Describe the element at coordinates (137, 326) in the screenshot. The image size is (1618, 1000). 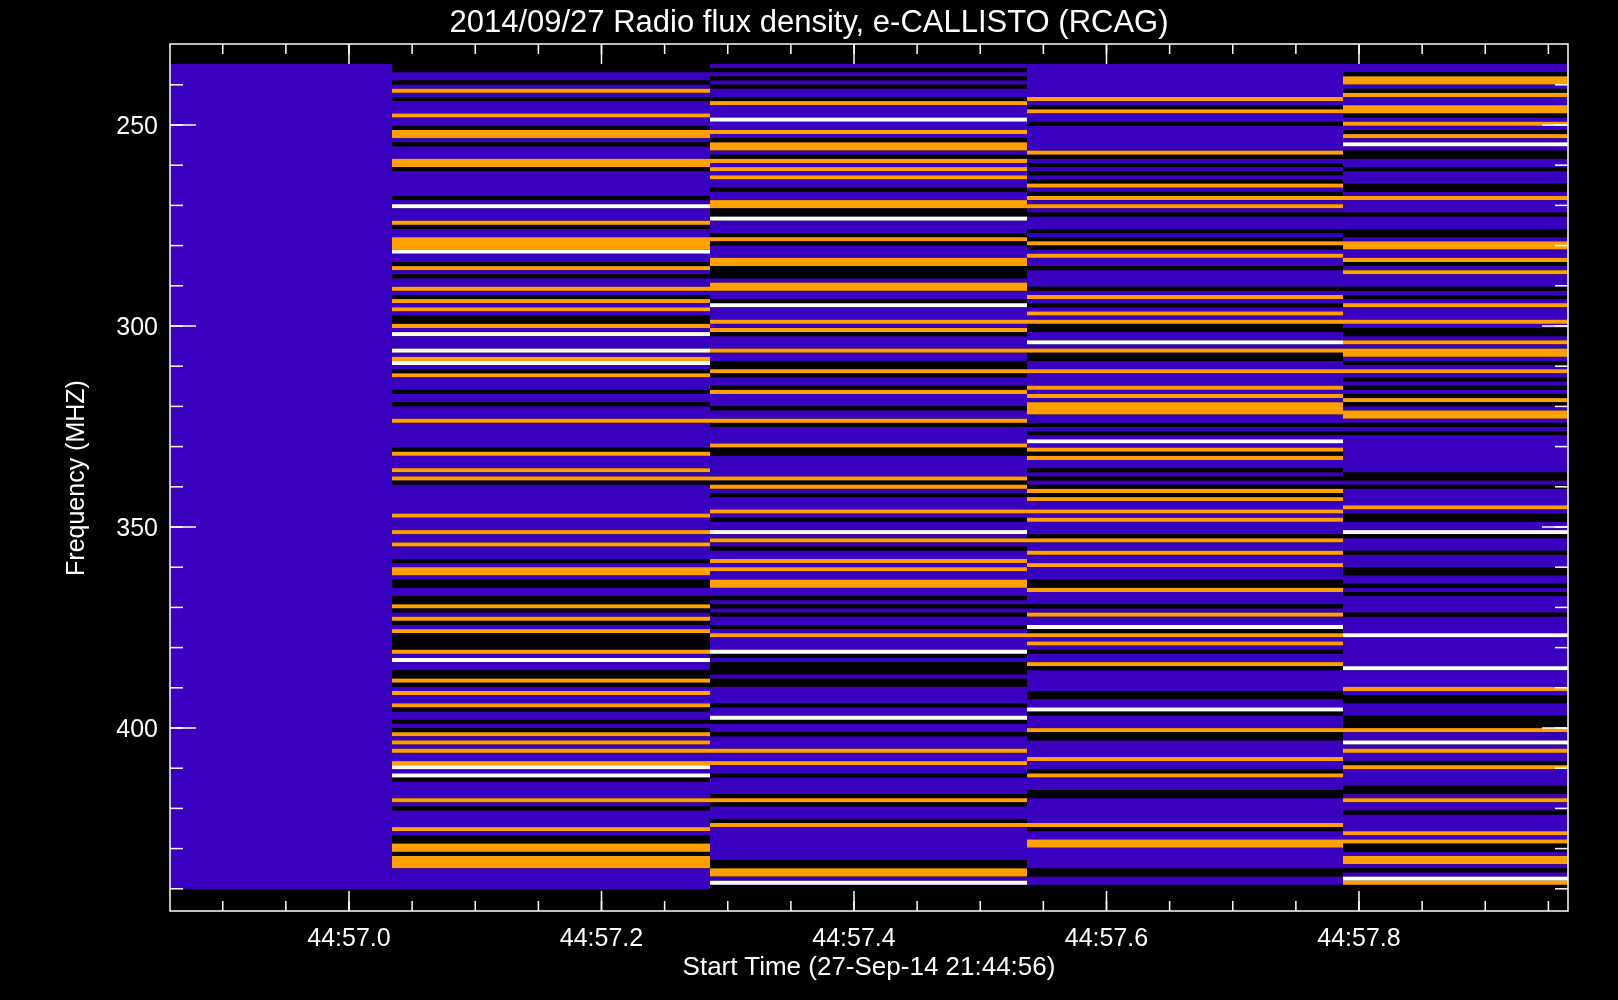
I see `y-tick-label: 300` at that location.